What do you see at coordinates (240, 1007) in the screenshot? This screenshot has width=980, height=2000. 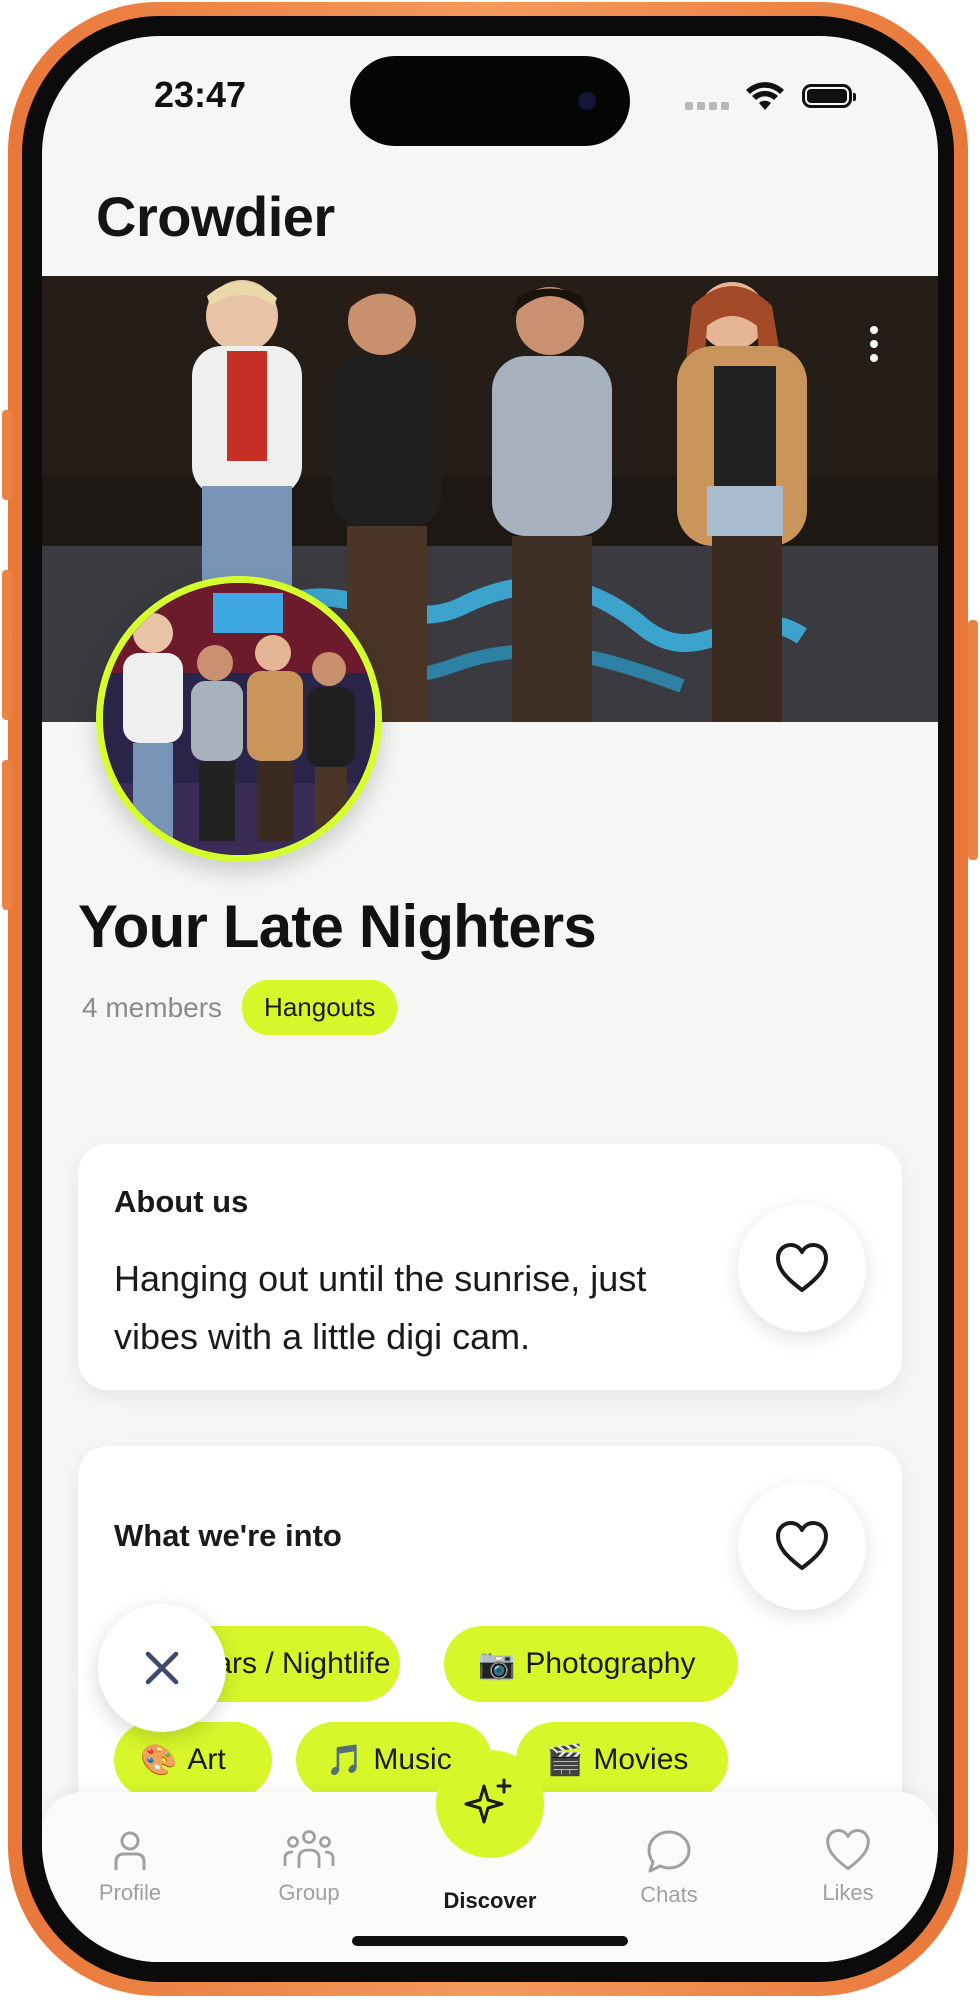 I see `group-meta: 4 members Hangouts` at bounding box center [240, 1007].